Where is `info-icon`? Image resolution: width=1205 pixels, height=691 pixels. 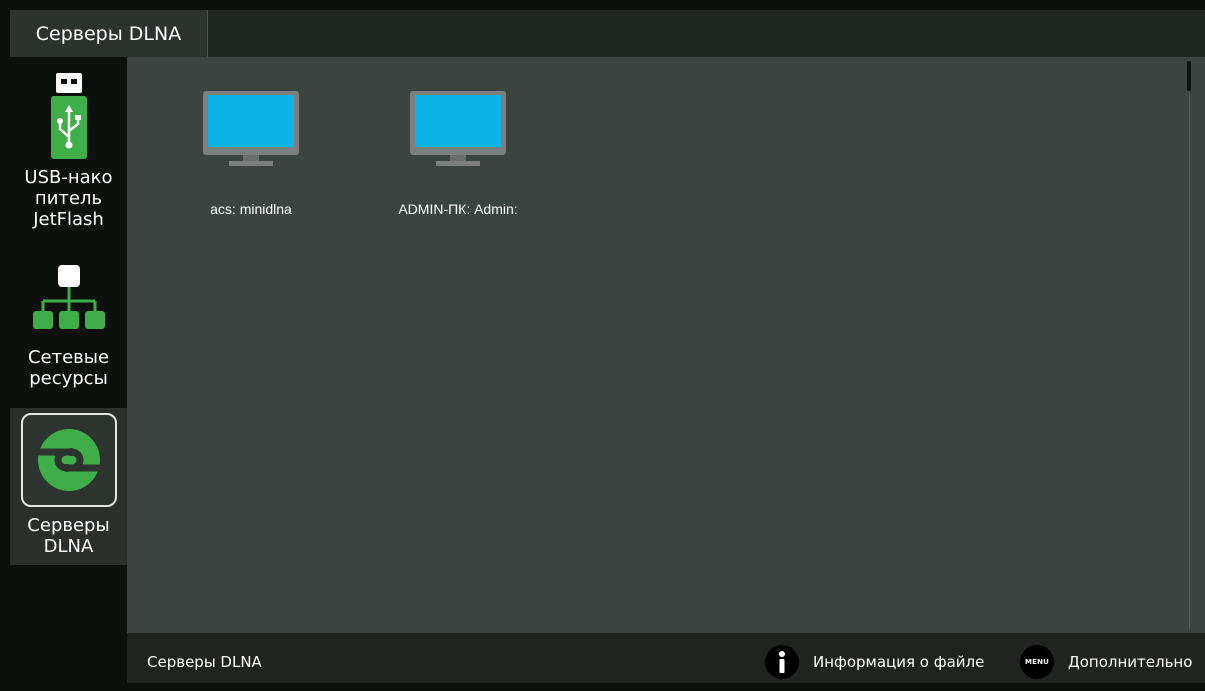
info-icon is located at coordinates (782, 662).